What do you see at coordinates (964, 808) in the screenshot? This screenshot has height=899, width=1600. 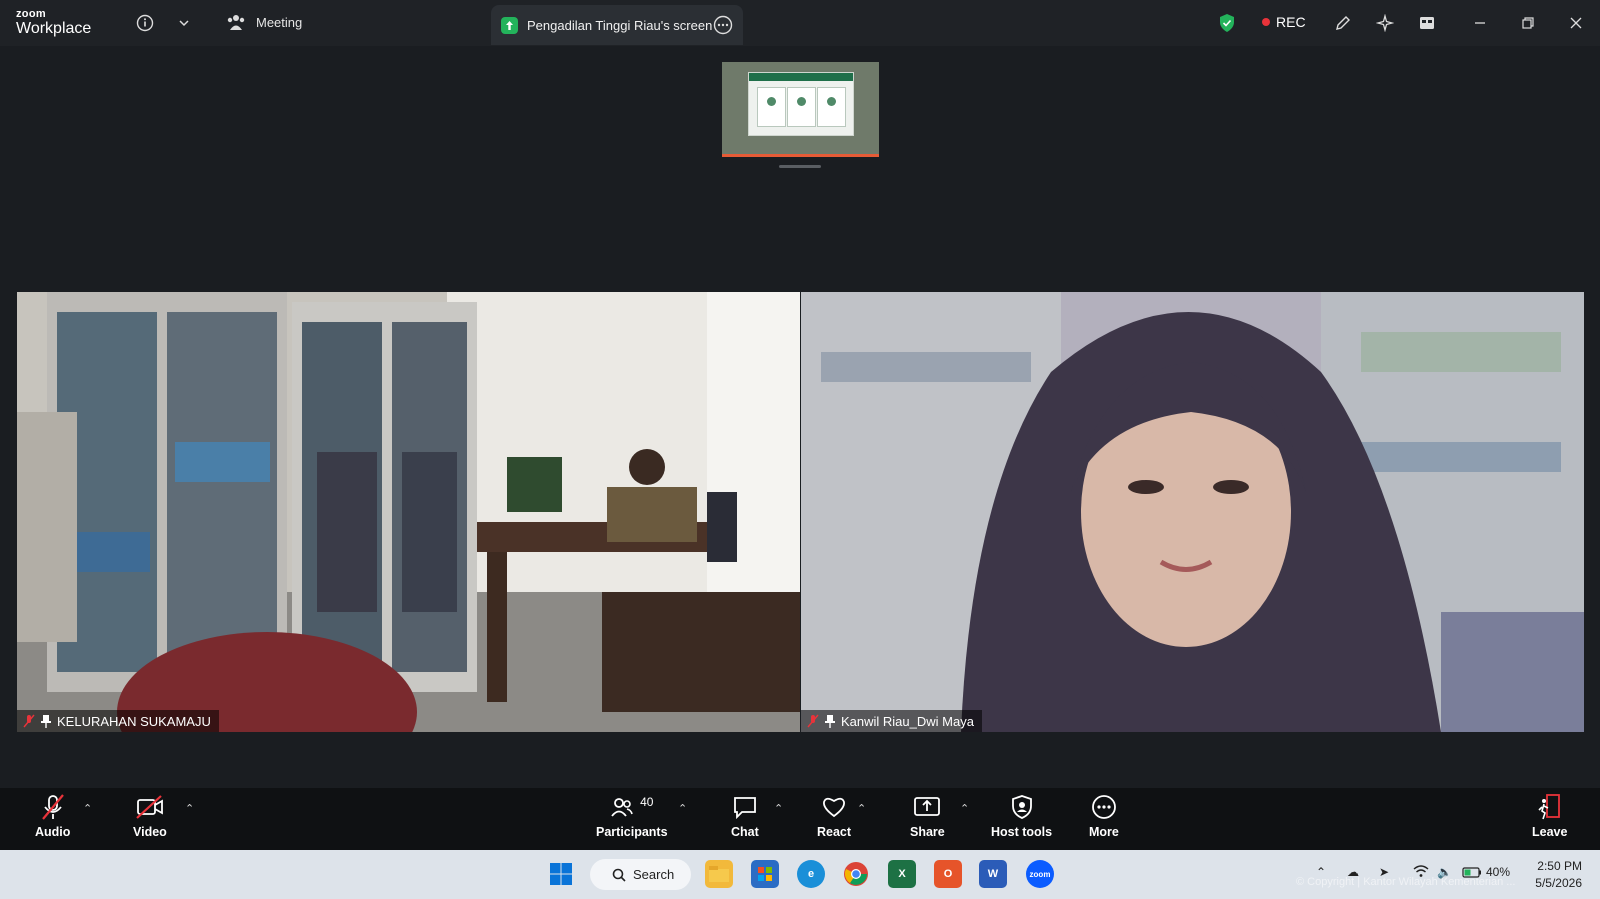 I see `share-options-caret-icon: ⌃` at bounding box center [964, 808].